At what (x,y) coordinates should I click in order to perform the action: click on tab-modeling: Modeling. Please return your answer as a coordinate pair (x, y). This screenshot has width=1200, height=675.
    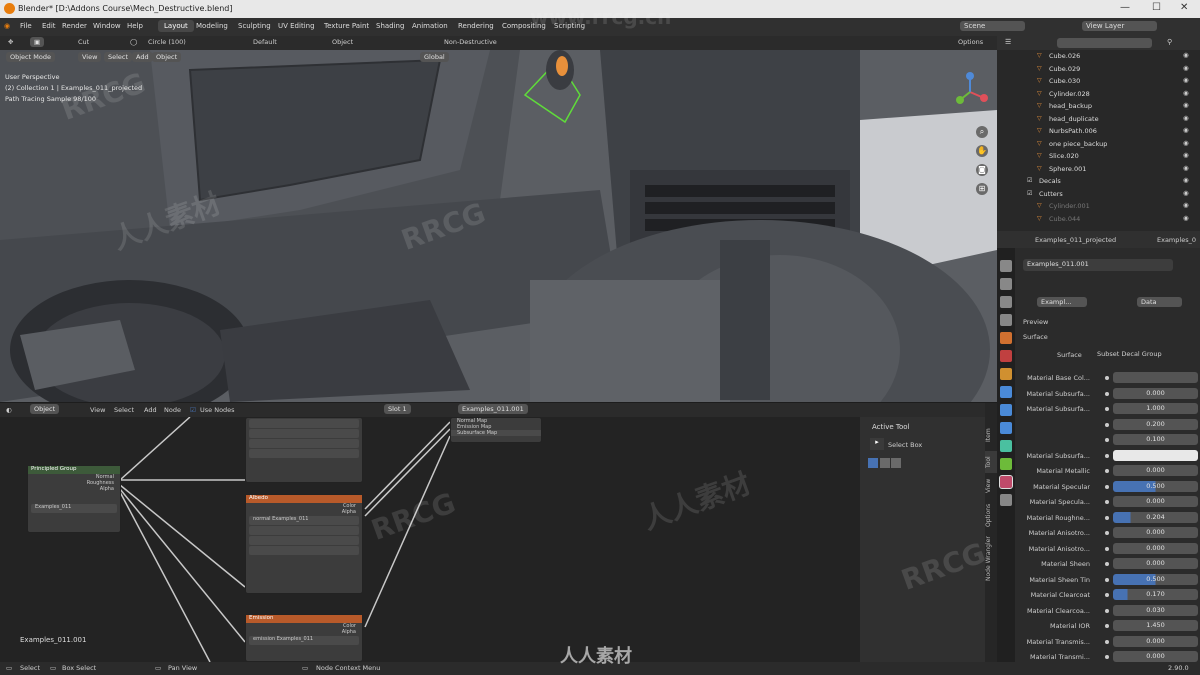
    Looking at the image, I should click on (212, 26).